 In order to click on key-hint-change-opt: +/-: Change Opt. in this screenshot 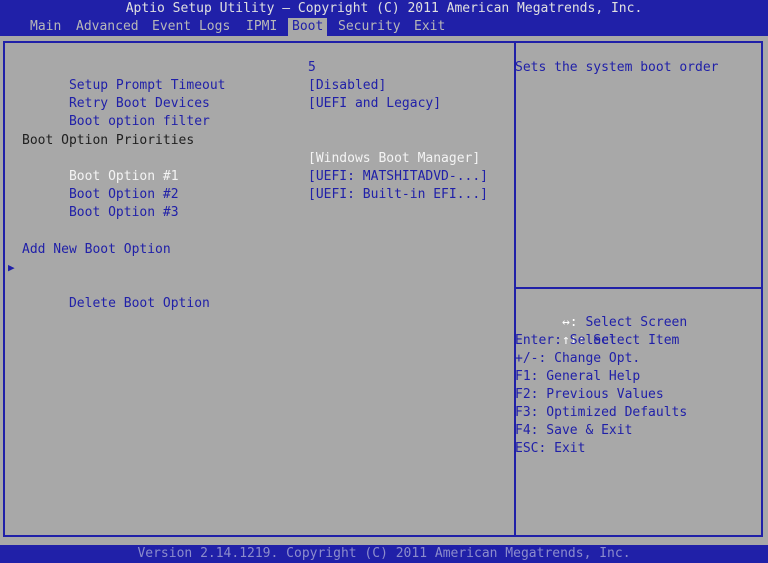, I will do `click(578, 358)`.